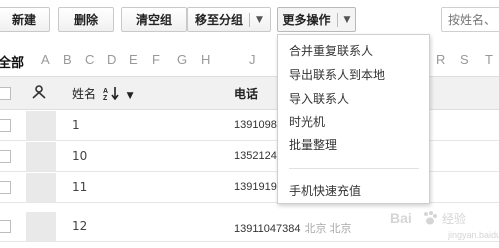  I want to click on alpha-c: C, so click(89, 59).